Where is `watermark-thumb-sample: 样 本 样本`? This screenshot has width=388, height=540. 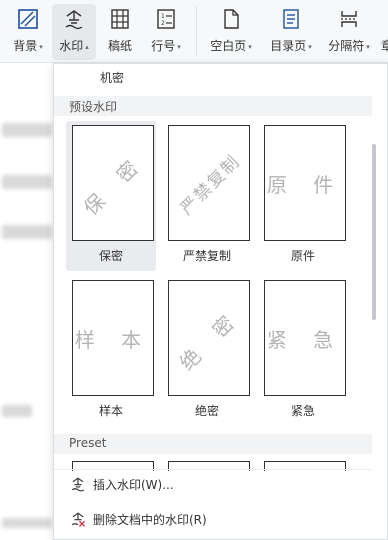
watermark-thumb-sample: 样 本 样本 is located at coordinates (111, 351).